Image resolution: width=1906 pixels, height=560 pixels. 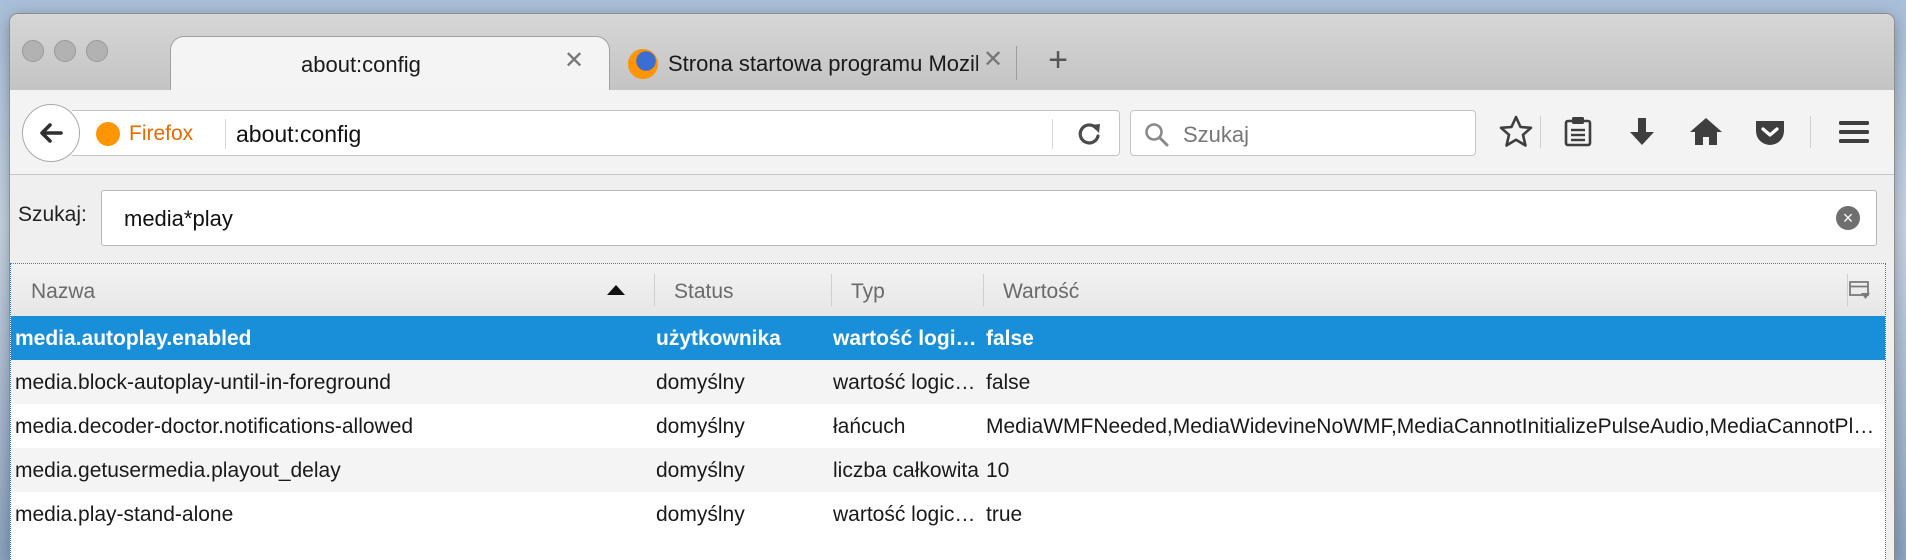 What do you see at coordinates (1016, 63) in the screenshot?
I see `tab-separator` at bounding box center [1016, 63].